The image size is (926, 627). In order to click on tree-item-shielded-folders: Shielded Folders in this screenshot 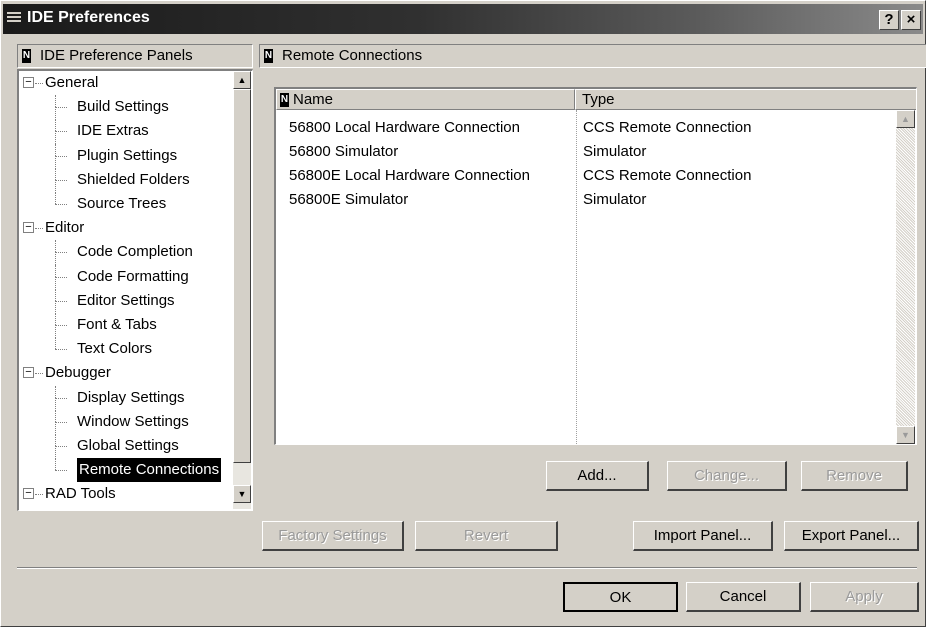, I will do `click(134, 180)`.